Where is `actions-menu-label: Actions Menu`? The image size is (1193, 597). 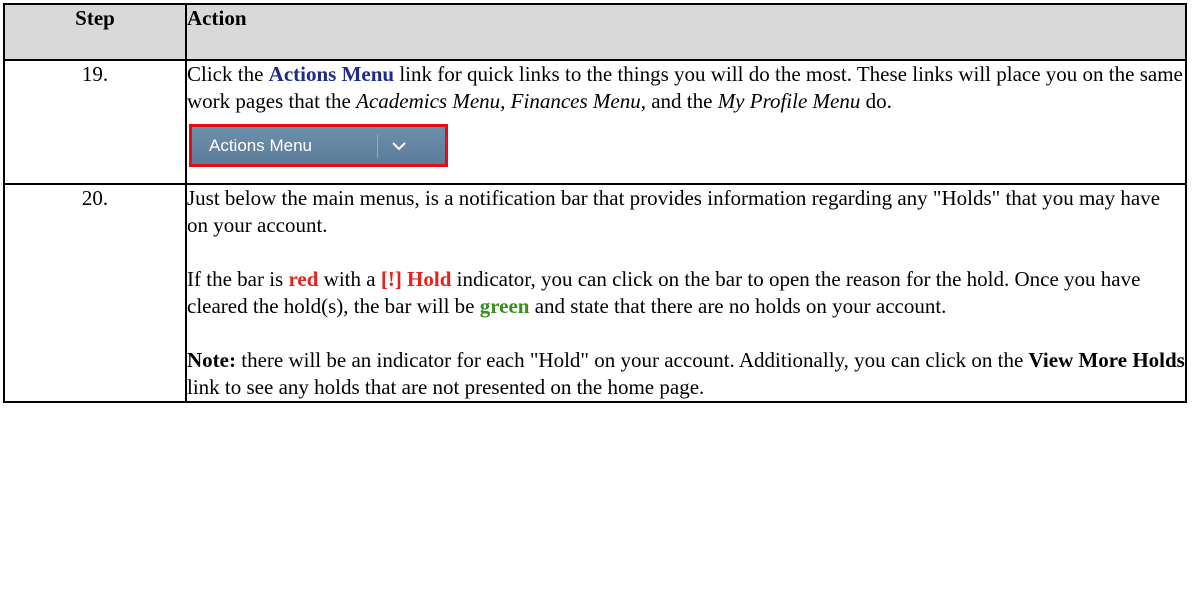 actions-menu-label: Actions Menu is located at coordinates (260, 145).